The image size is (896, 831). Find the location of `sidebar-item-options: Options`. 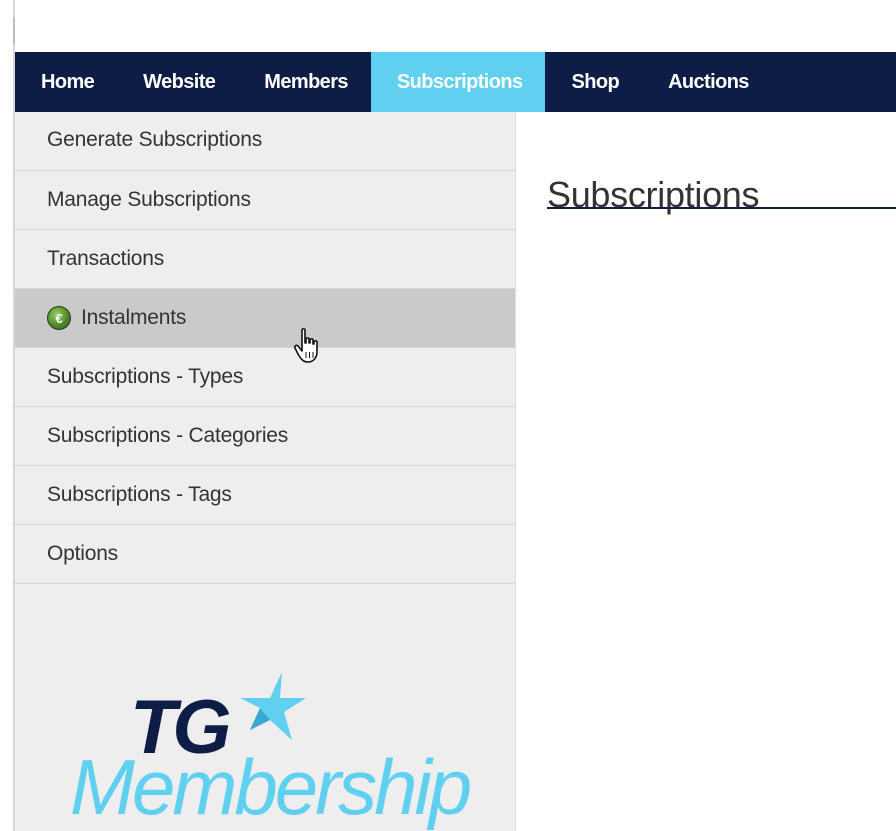

sidebar-item-options: Options is located at coordinates (265, 554).